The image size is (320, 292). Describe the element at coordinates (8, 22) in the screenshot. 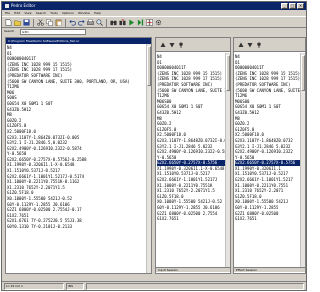

I see `new-file-icon` at that location.